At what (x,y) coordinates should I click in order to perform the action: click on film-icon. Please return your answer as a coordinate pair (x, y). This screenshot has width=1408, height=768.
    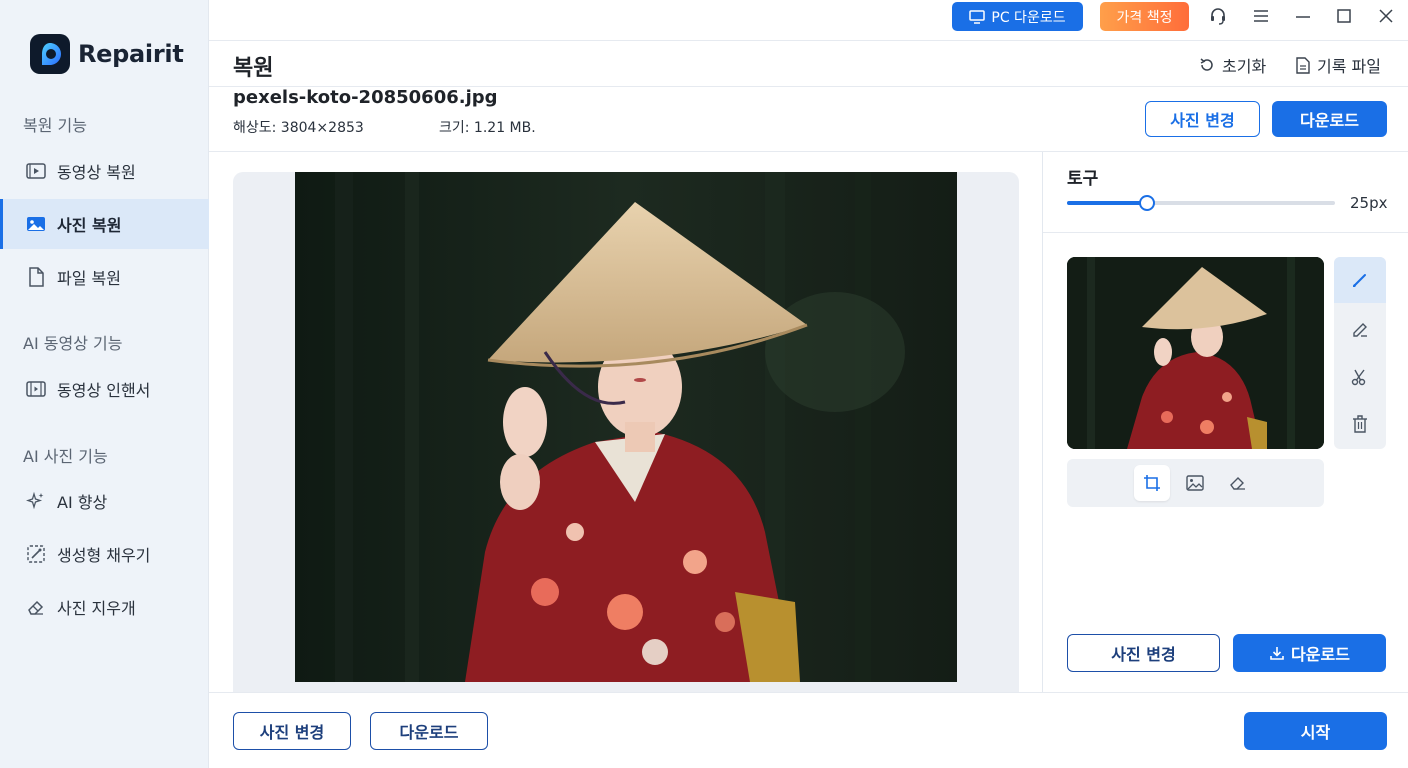
    Looking at the image, I should click on (36, 389).